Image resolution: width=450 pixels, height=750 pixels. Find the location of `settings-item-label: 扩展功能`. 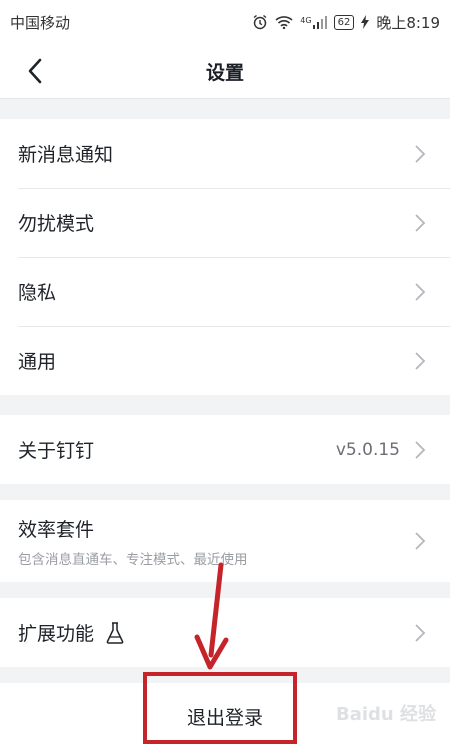

settings-item-label: 扩展功能 is located at coordinates (56, 634).